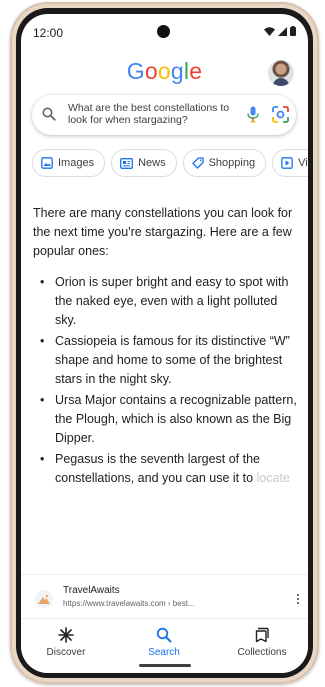 The width and height of the screenshot is (325, 687). Describe the element at coordinates (127, 163) in the screenshot. I see `news-icon` at that location.